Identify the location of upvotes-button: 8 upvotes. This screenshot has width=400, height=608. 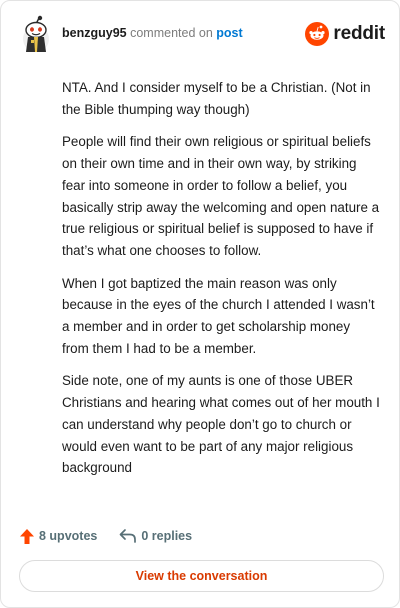
(58, 536).